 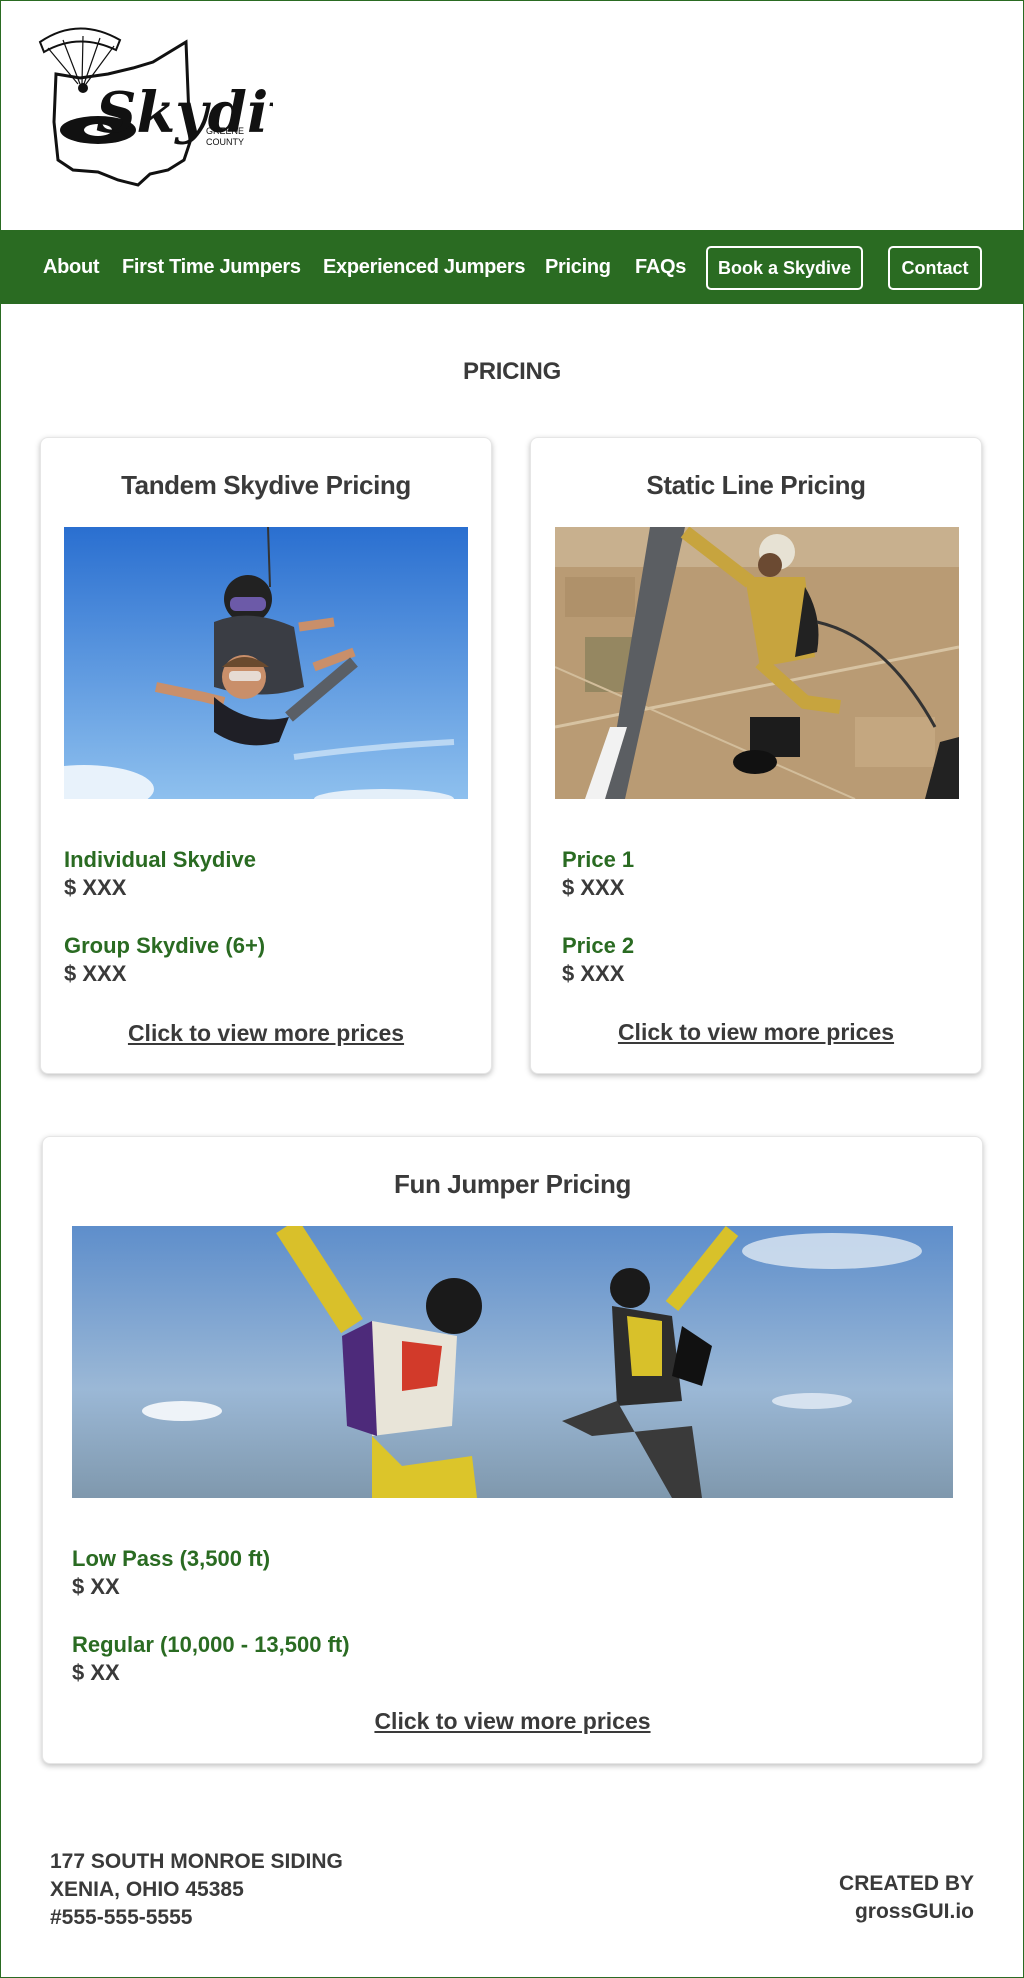 What do you see at coordinates (906, 1912) in the screenshot?
I see `footer-credit-link: grossGUI.io` at bounding box center [906, 1912].